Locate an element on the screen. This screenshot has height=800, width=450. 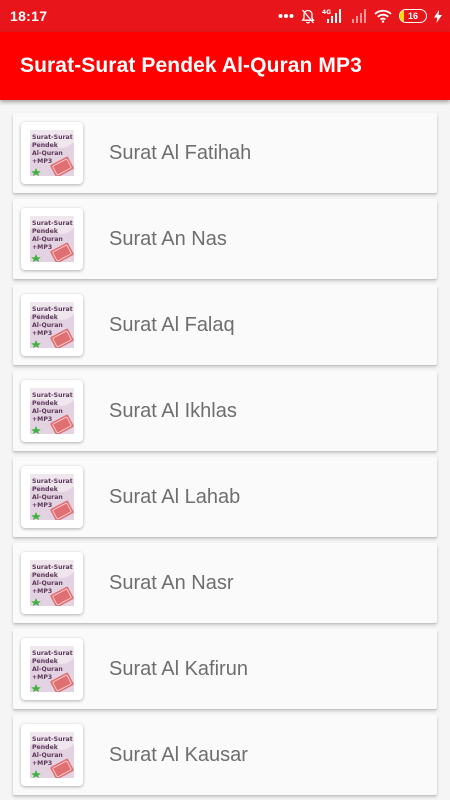
battery-level: 16 is located at coordinates (412, 16).